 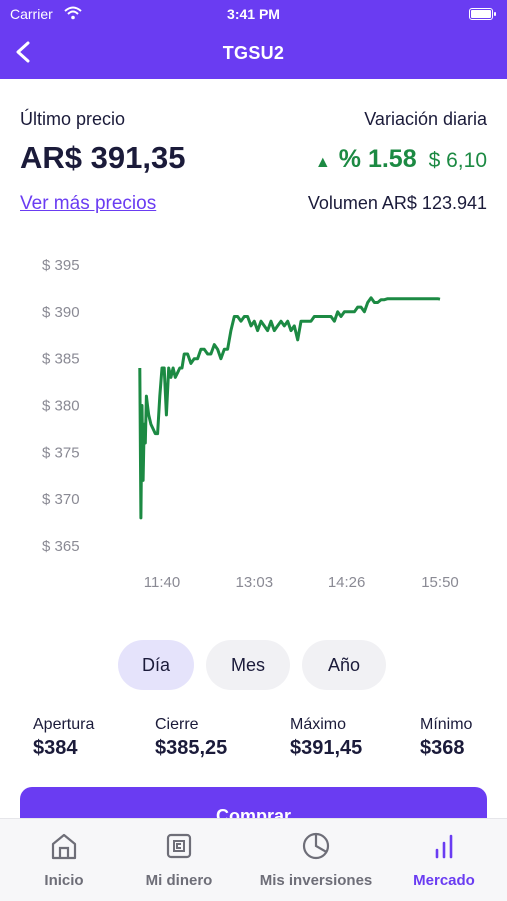 What do you see at coordinates (316, 880) in the screenshot?
I see `tabbar-label: Mis inversiones` at bounding box center [316, 880].